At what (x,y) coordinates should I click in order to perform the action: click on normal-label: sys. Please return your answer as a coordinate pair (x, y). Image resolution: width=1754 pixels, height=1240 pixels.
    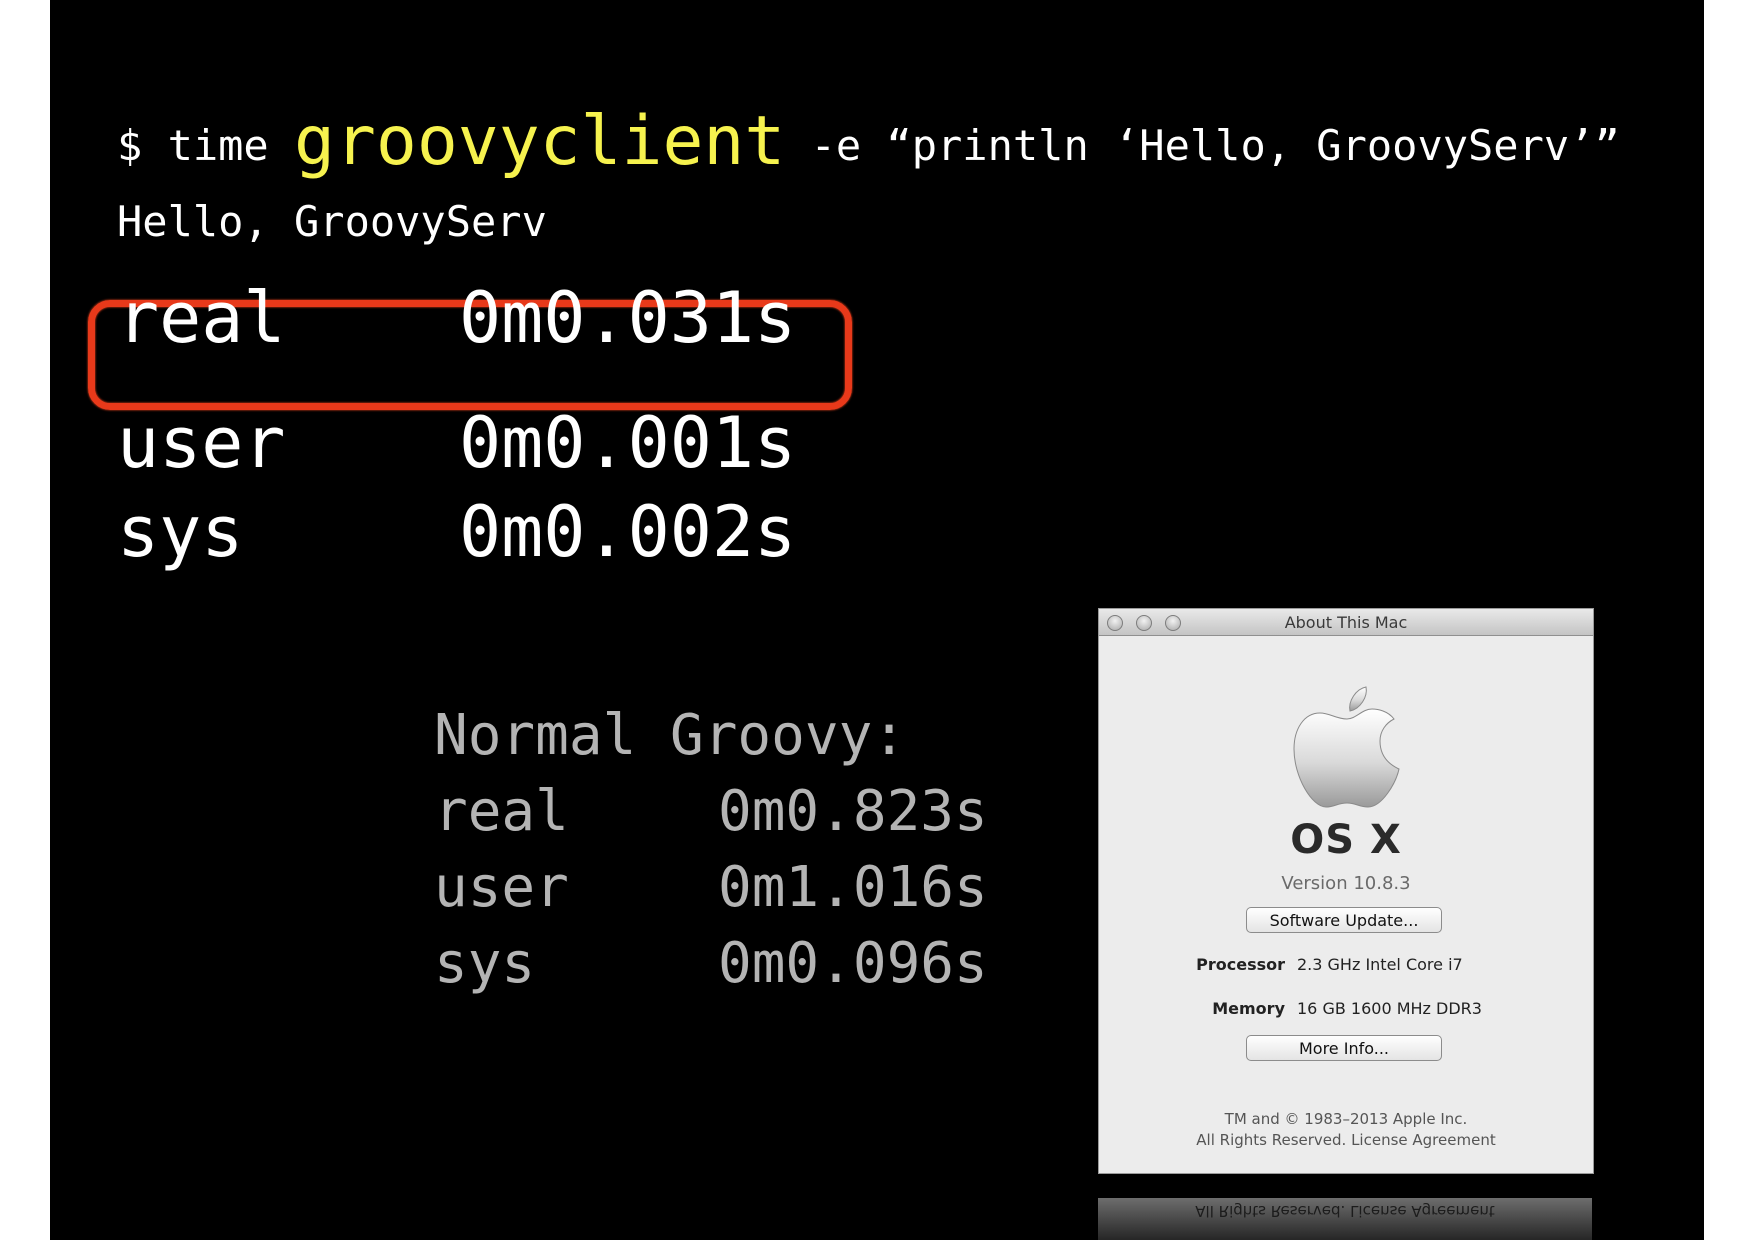
    Looking at the image, I should click on (485, 963).